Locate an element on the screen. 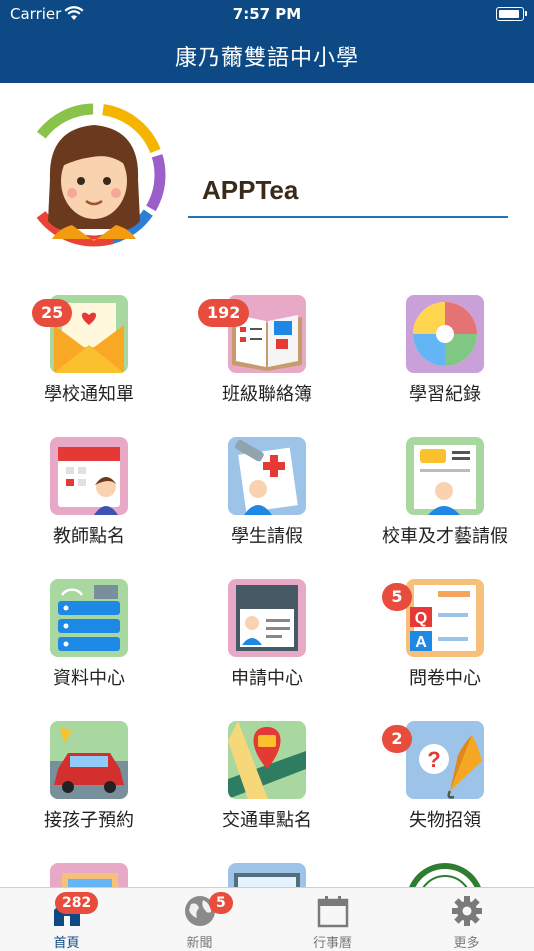 This screenshot has width=534, height=951. grid-item-label: 學生請假 is located at coordinates (267, 536).